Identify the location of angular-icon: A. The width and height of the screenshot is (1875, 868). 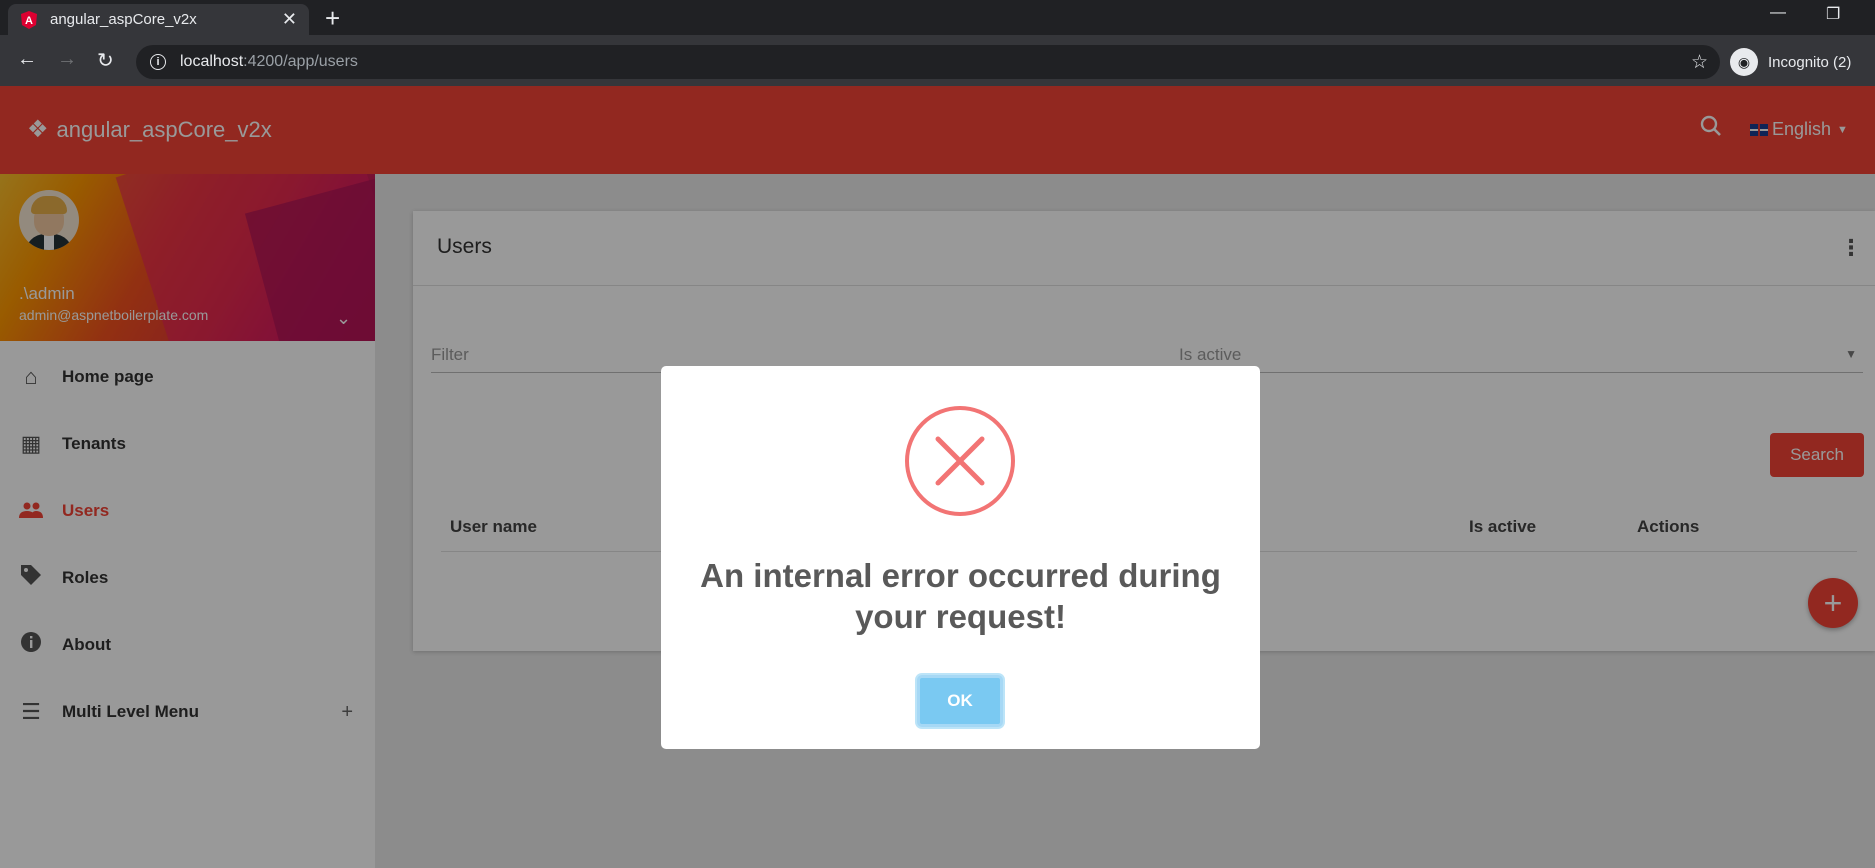
(29, 19).